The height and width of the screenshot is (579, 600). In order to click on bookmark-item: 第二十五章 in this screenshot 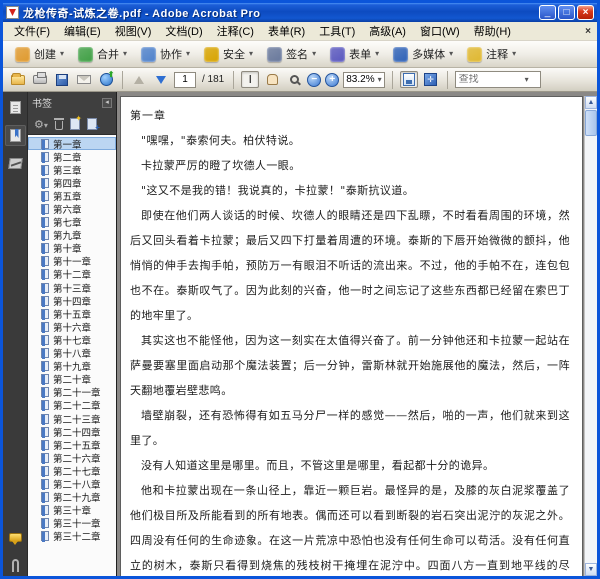, I will do `click(72, 445)`.